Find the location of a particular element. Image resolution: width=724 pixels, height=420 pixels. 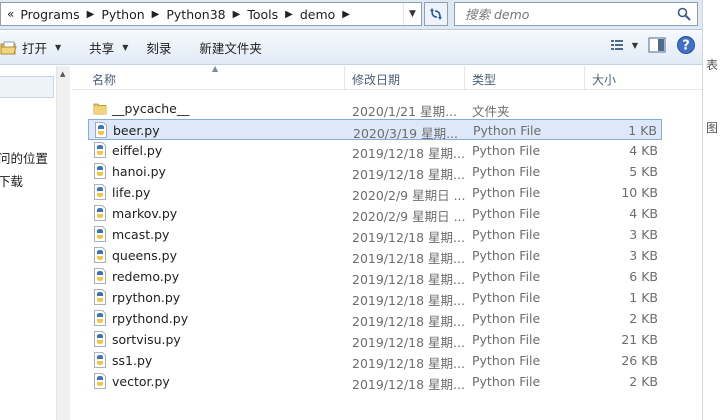

navigation-pane: 问的位置 下载 ▲ is located at coordinates (35, 243).